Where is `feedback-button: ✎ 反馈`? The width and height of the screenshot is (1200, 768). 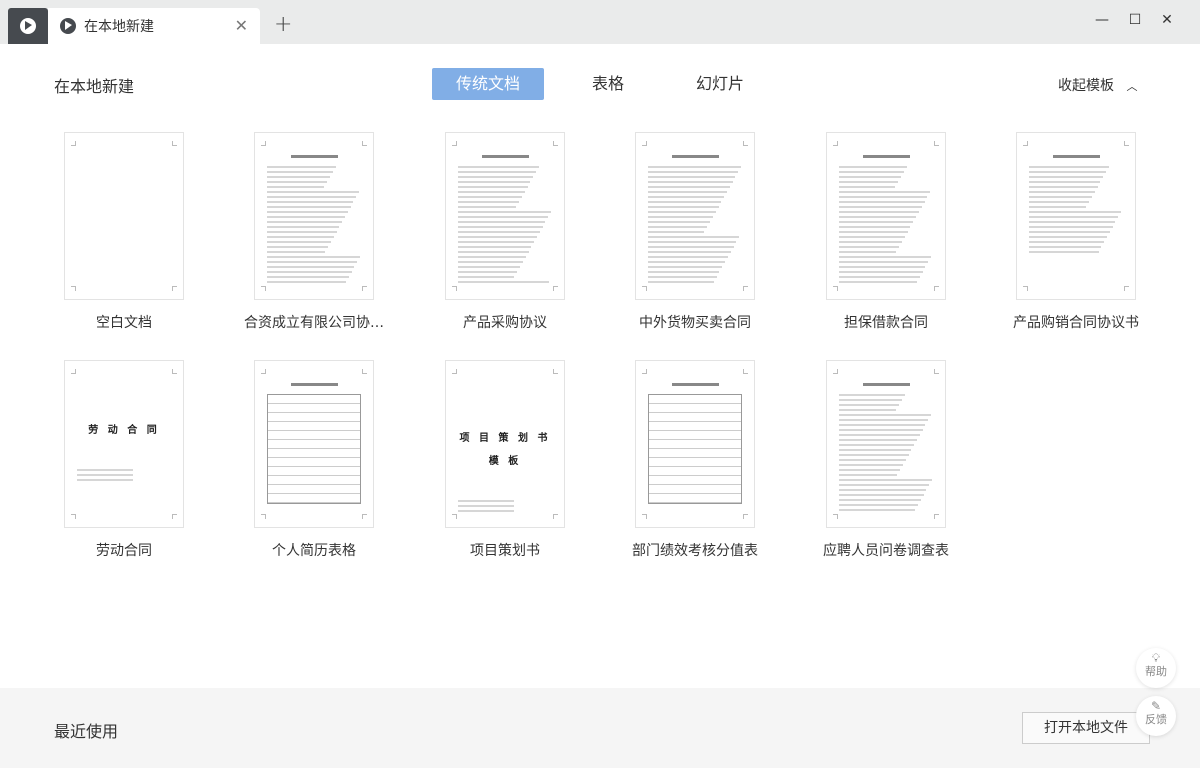
feedback-button: ✎ 反馈 is located at coordinates (1156, 716).